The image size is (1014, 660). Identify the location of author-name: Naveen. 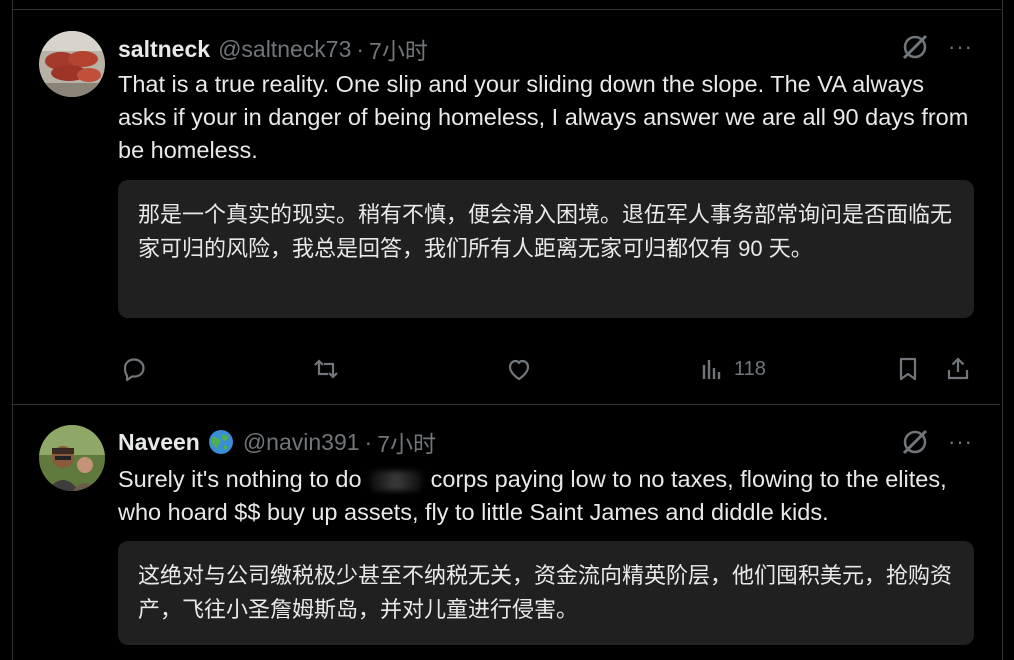
(159, 442).